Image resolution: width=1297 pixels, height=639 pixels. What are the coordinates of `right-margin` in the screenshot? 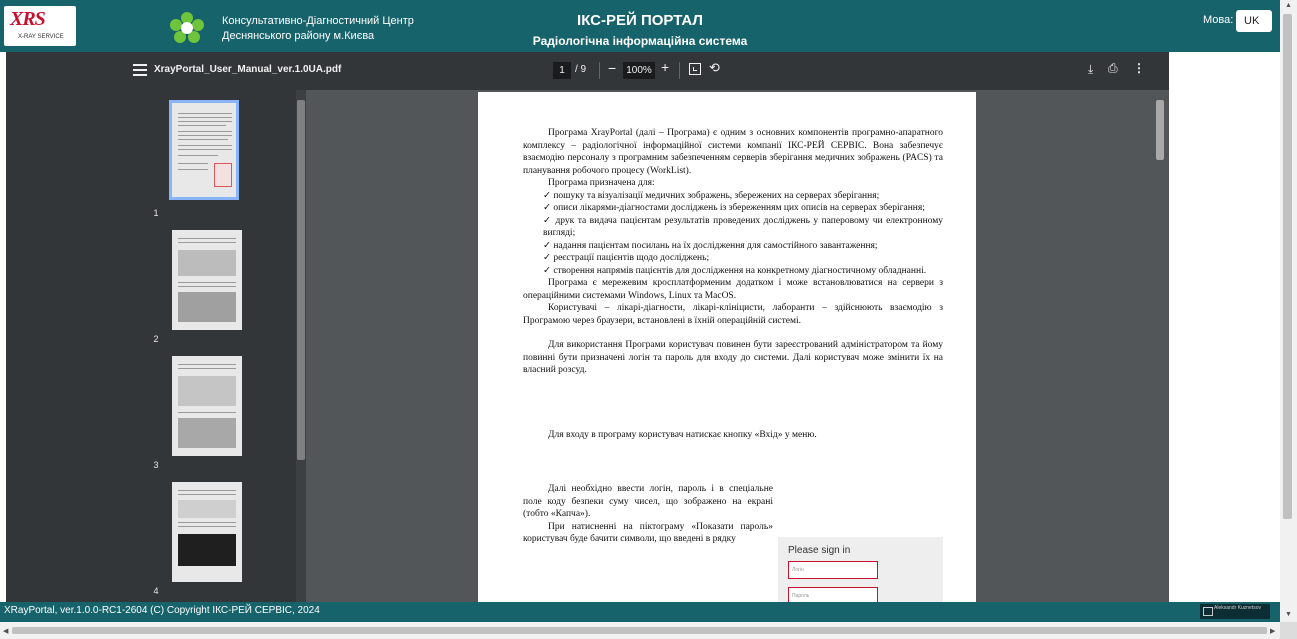 It's located at (1224, 327).